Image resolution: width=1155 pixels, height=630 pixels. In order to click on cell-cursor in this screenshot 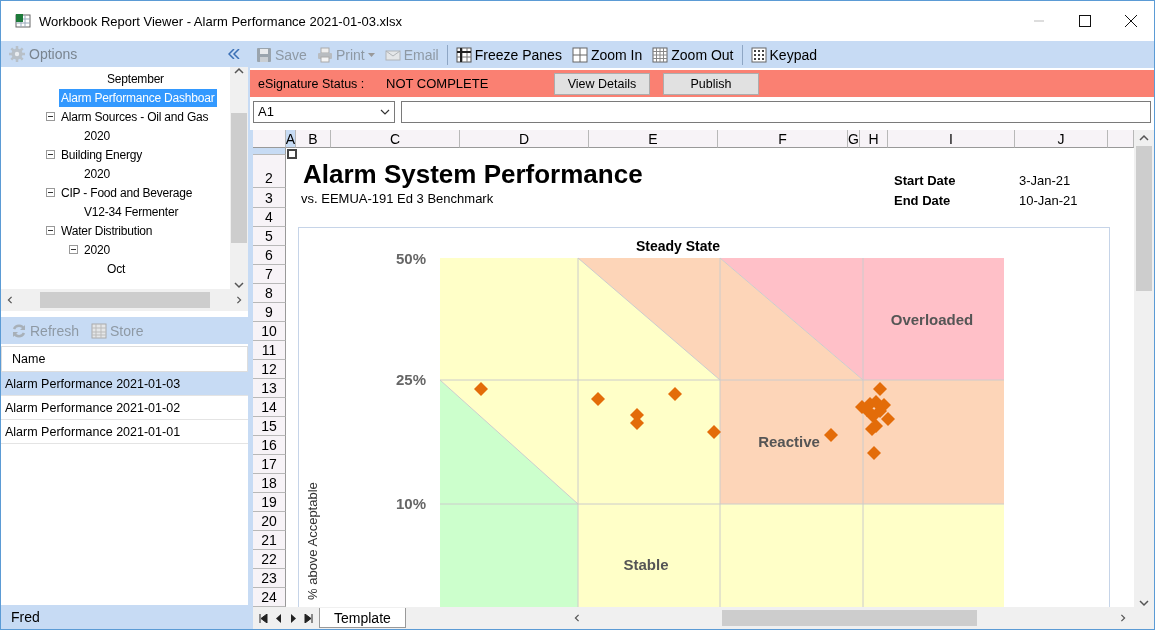, I will do `click(292, 154)`.